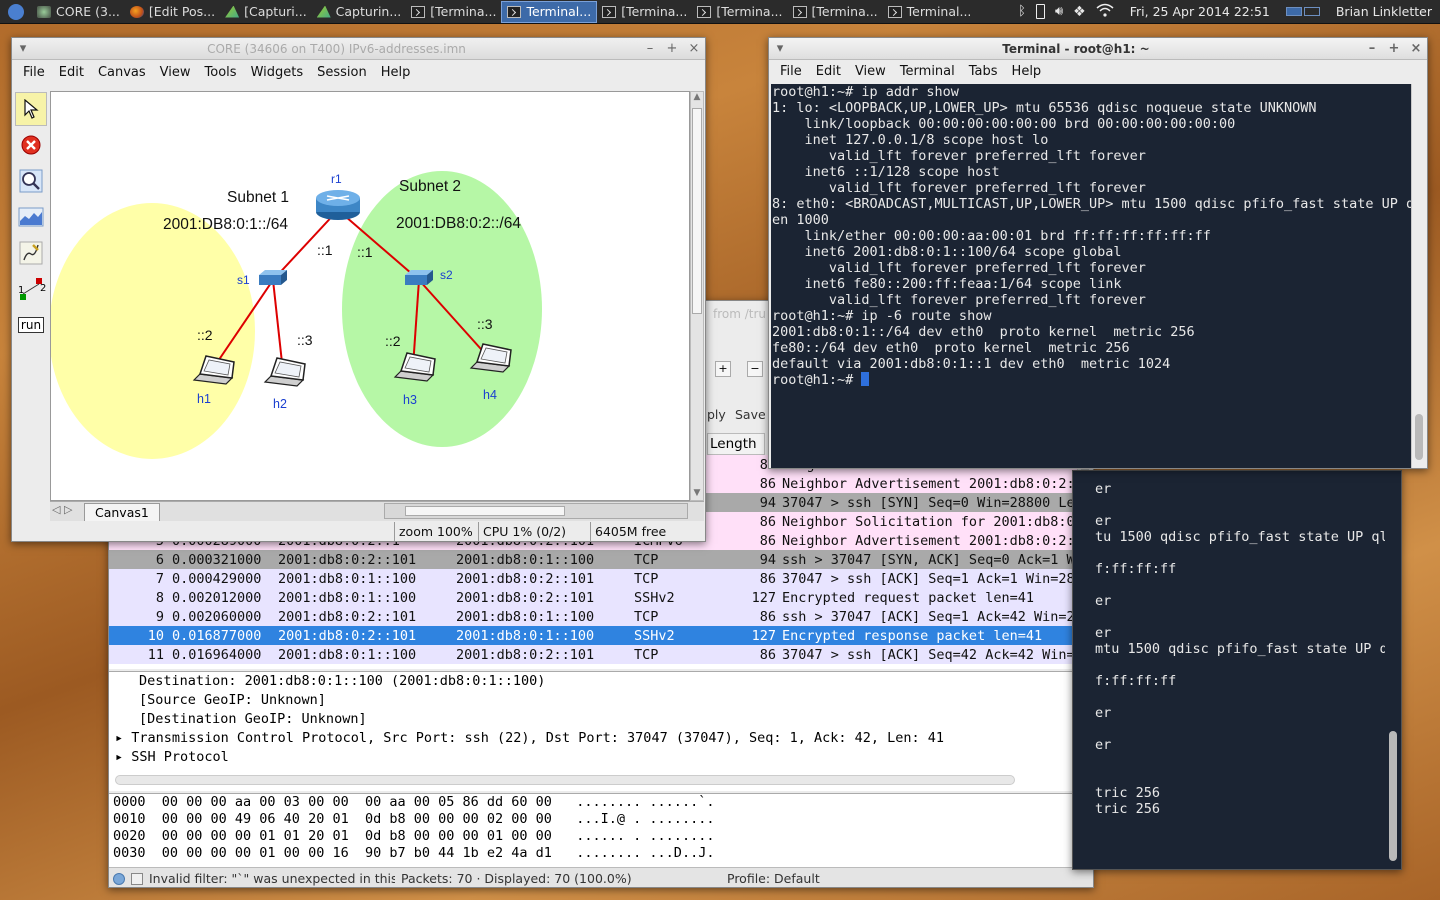 Image resolution: width=1440 pixels, height=900 pixels. I want to click on subnet2-area, so click(442, 309).